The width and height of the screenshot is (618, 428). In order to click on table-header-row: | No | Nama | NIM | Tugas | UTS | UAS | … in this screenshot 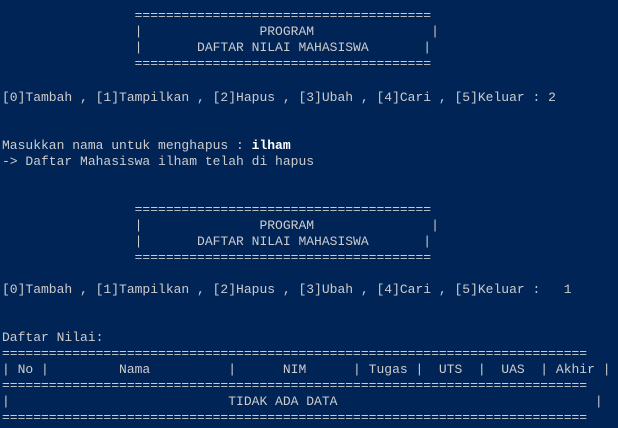, I will do `click(306, 369)`.